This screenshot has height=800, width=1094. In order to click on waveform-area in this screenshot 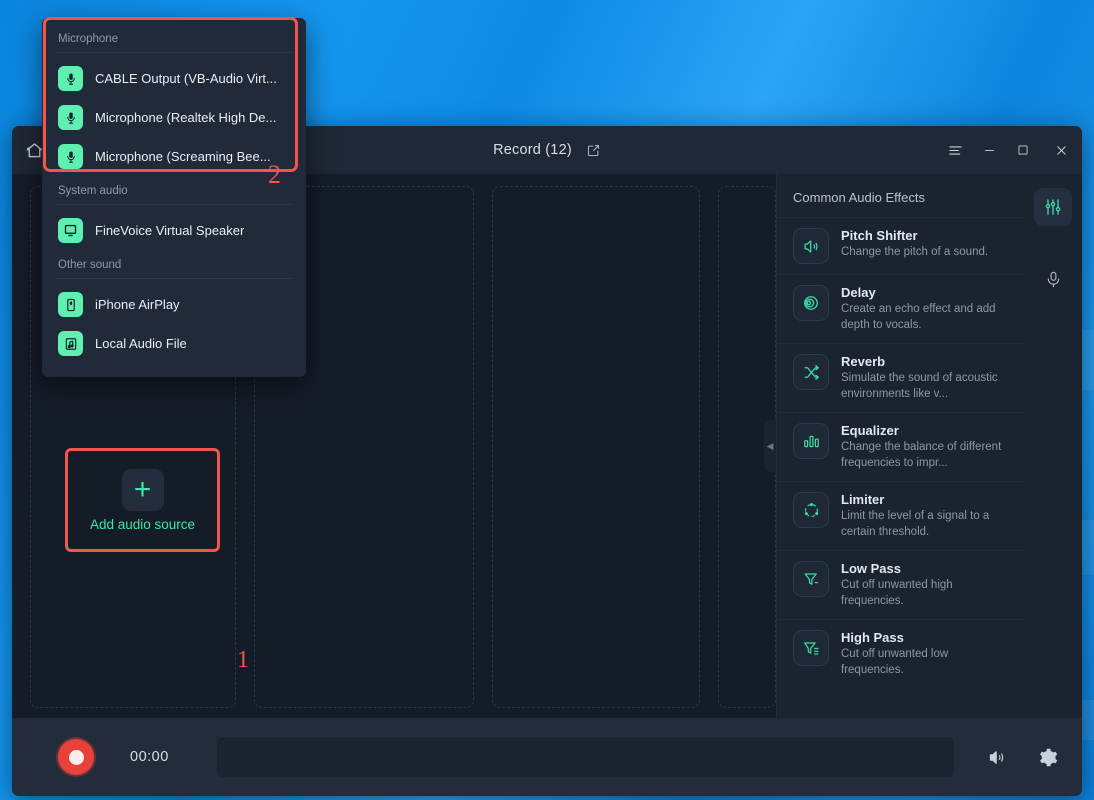, I will do `click(585, 757)`.